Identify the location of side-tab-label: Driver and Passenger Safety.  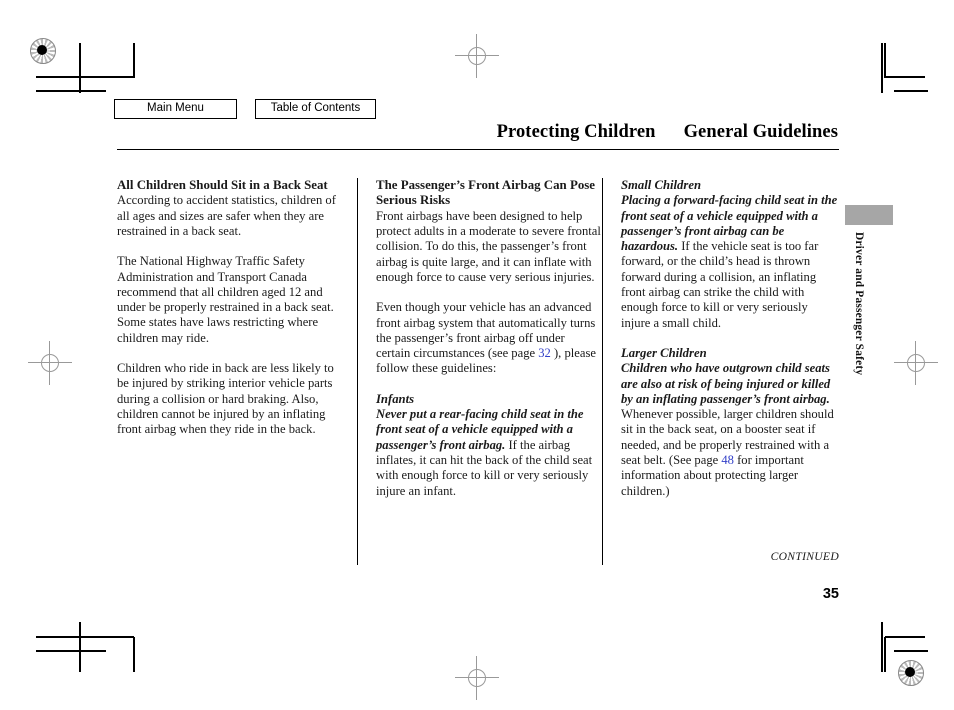
(859, 304).